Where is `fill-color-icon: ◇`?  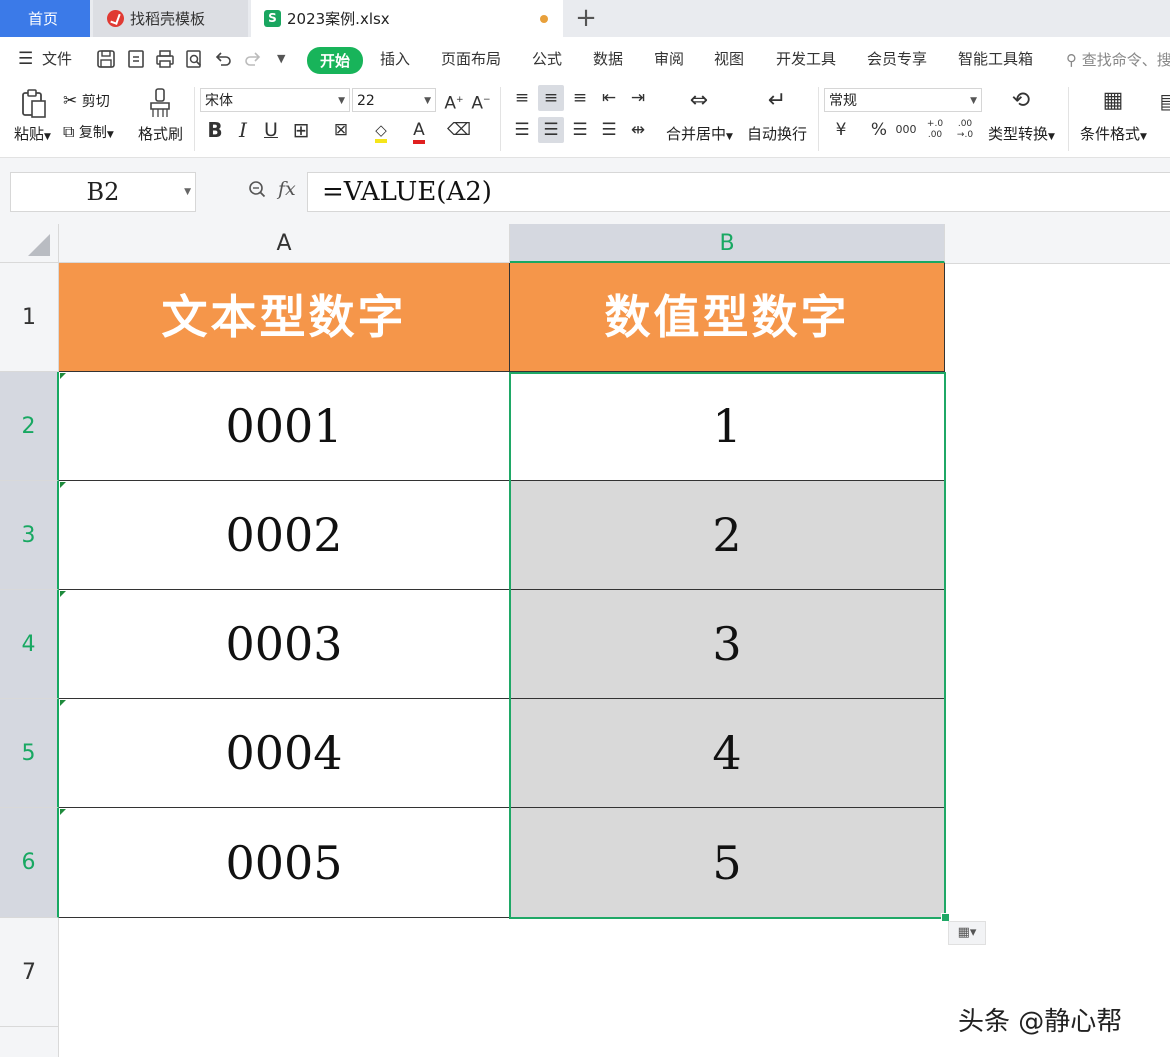
fill-color-icon: ◇ is located at coordinates (381, 130).